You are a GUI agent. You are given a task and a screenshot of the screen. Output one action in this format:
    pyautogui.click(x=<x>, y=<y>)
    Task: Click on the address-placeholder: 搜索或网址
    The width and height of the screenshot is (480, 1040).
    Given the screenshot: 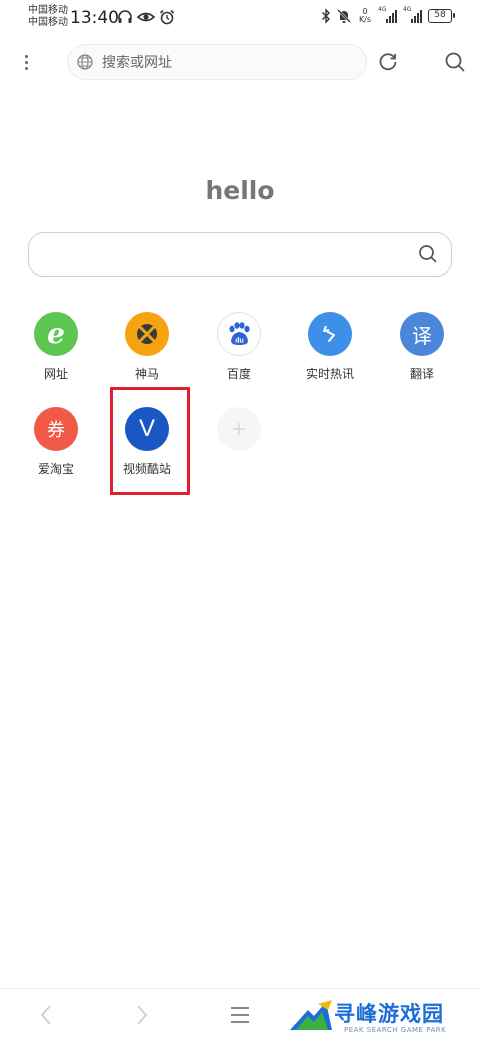 What is the action you would take?
    pyautogui.click(x=137, y=63)
    